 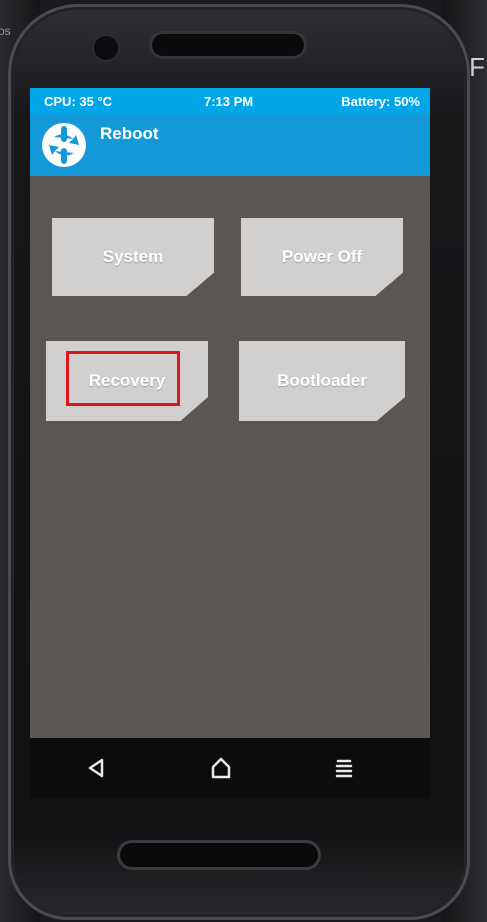 I want to click on background-left-text: os, so click(x=5, y=31).